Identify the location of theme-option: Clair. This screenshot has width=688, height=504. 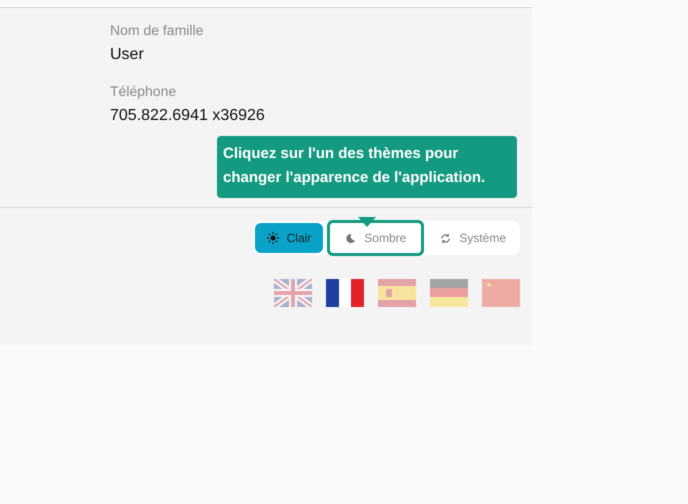
(289, 238).